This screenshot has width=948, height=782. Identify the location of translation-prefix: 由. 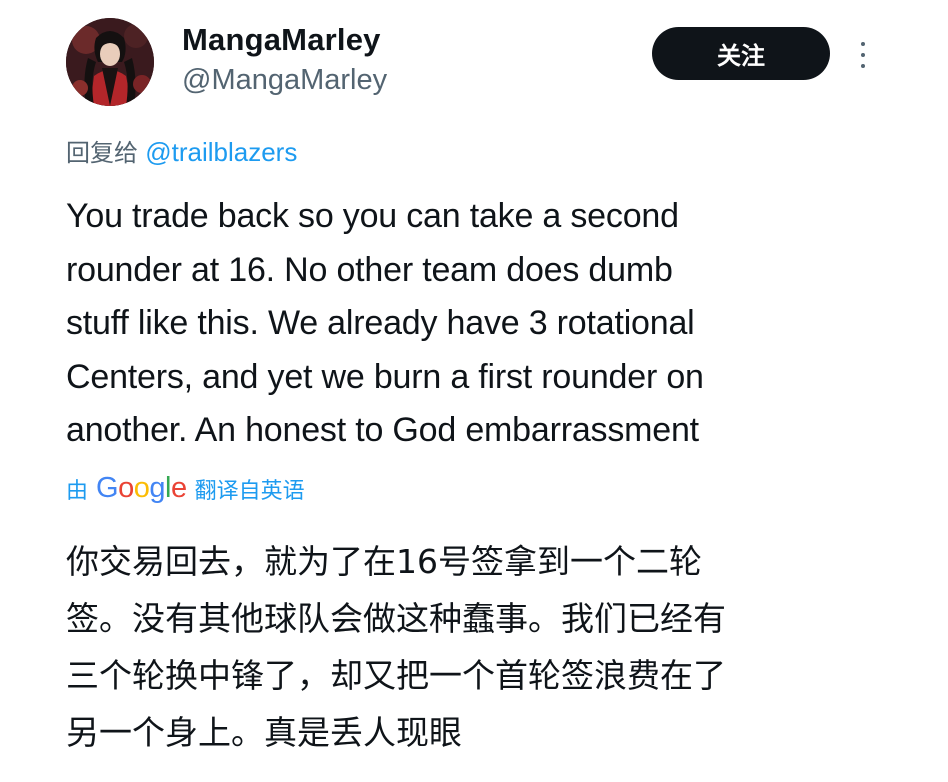
(77, 491).